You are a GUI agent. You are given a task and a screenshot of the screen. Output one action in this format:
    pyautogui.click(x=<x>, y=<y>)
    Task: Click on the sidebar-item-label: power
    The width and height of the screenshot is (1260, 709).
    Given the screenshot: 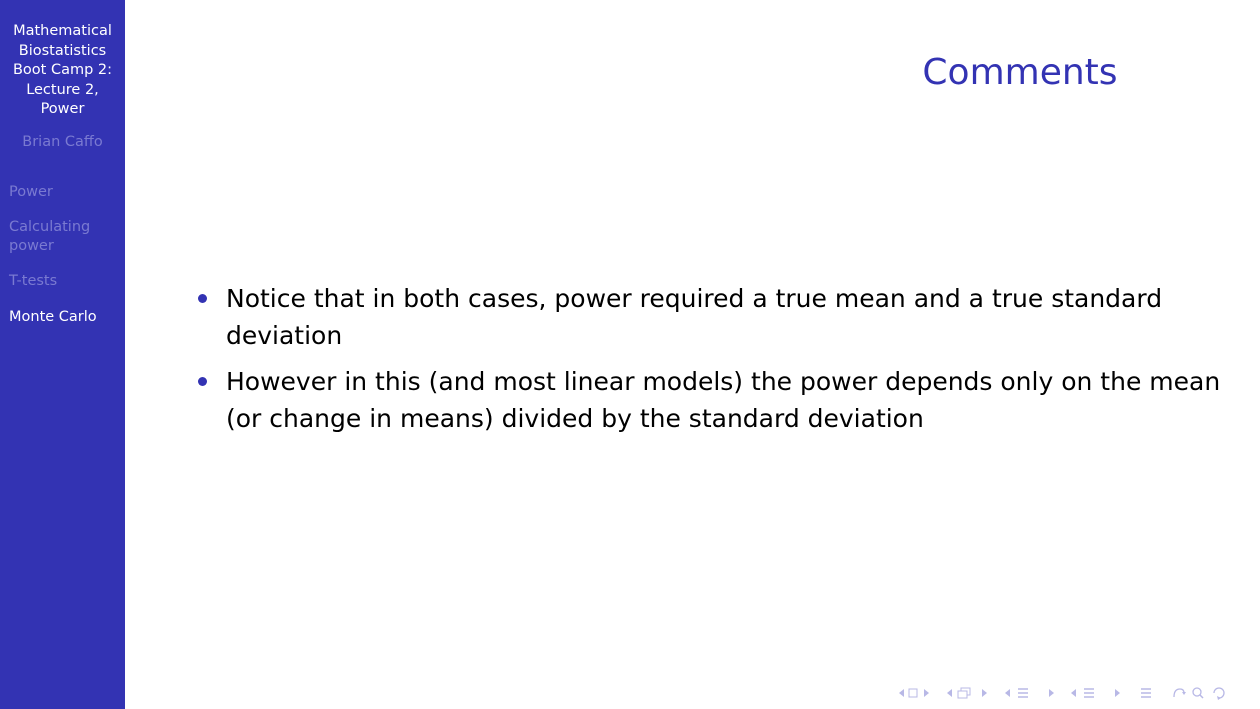 What is the action you would take?
    pyautogui.click(x=31, y=246)
    